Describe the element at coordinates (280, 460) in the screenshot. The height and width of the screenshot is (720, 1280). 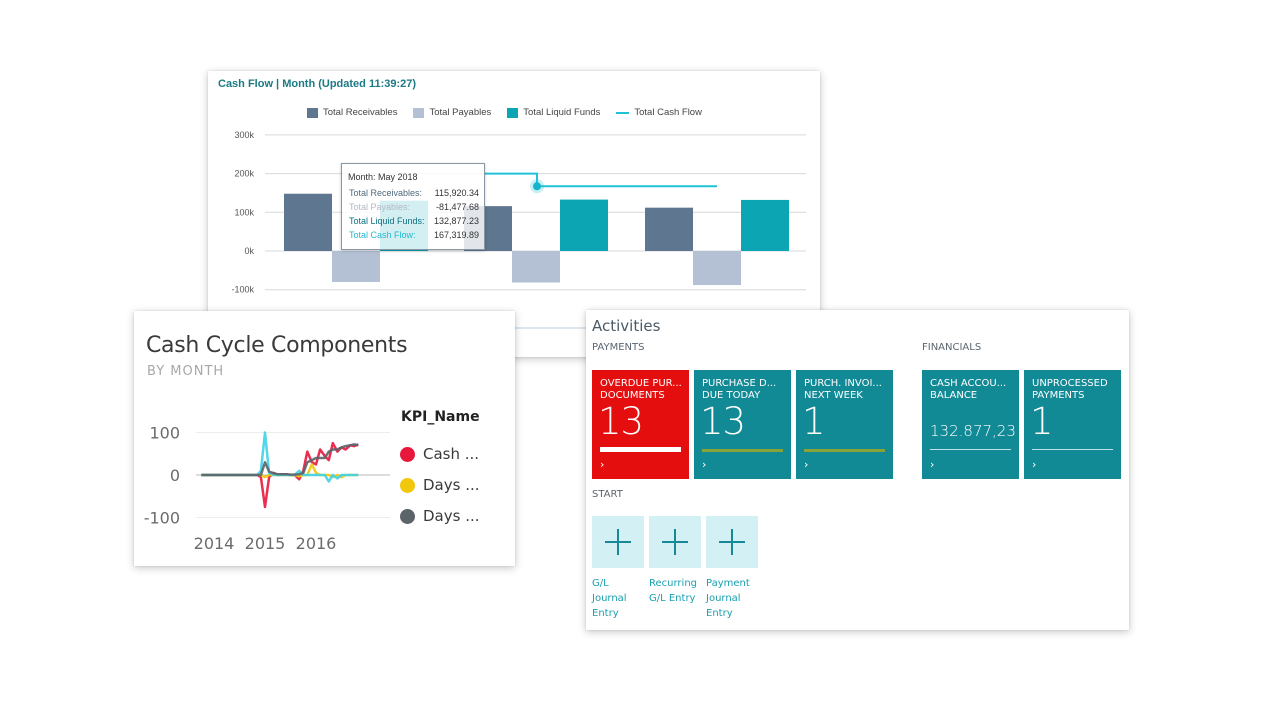
I see `series-line` at that location.